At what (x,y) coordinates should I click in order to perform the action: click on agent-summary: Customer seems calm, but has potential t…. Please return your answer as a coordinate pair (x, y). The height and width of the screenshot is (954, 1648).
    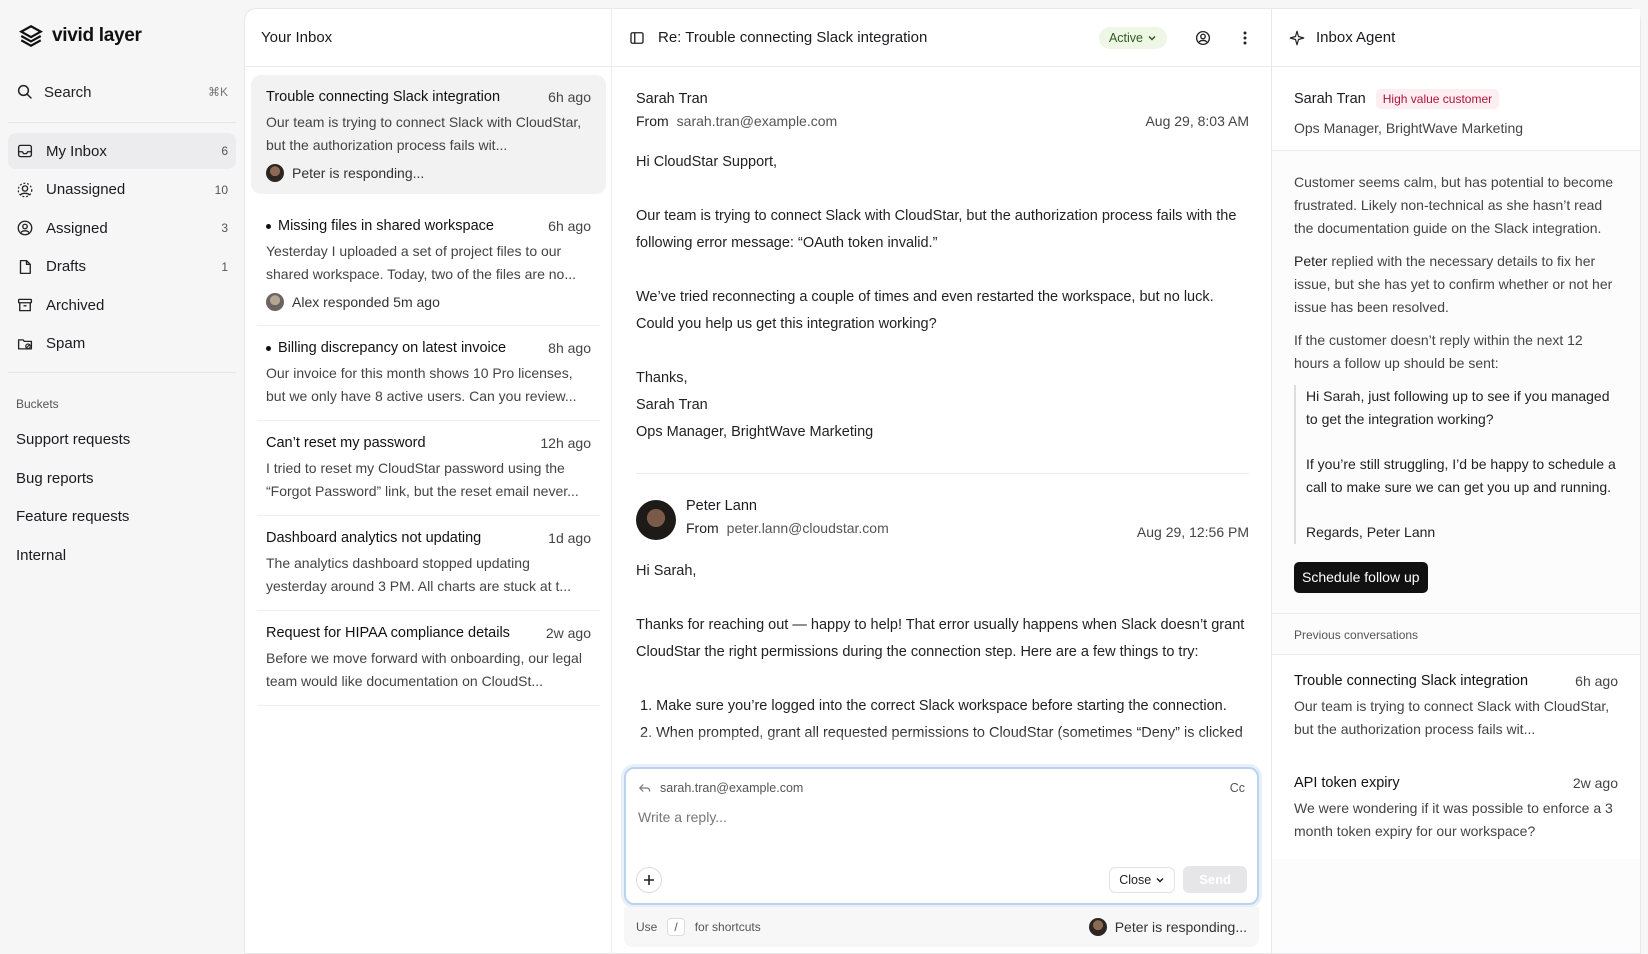
    Looking at the image, I should click on (1456, 372).